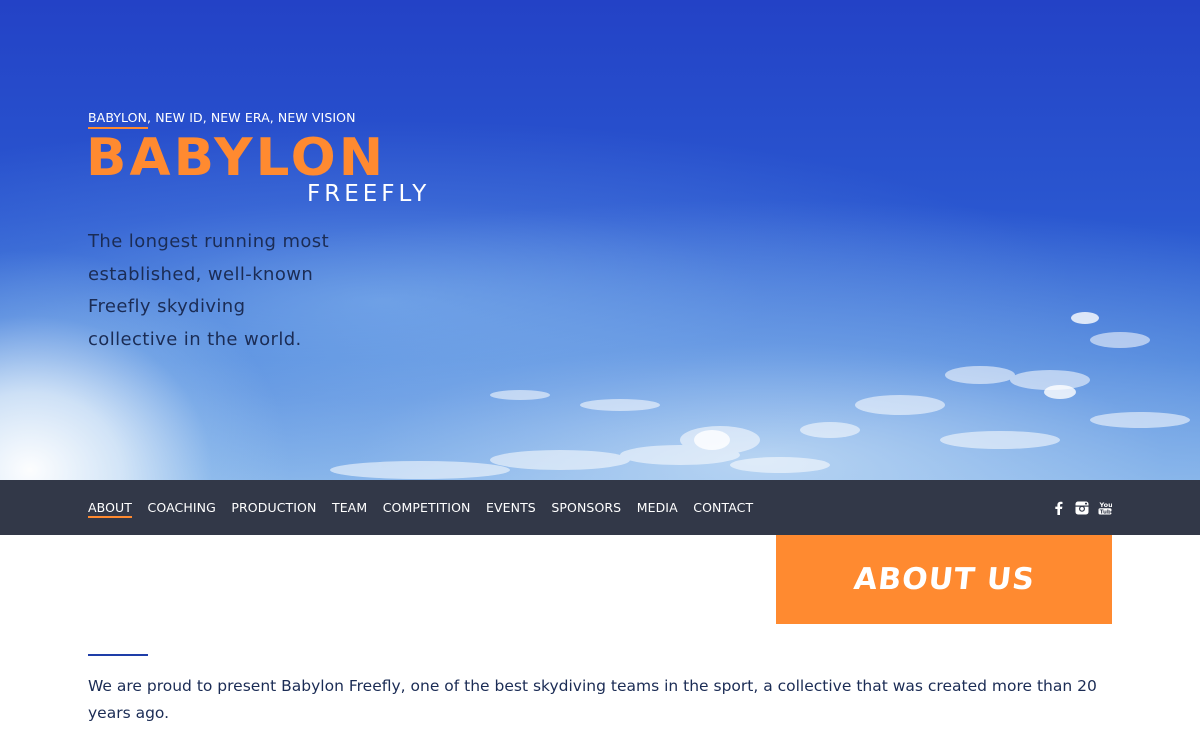 This screenshot has width=1200, height=740. What do you see at coordinates (1105, 505) in the screenshot?
I see `svg-text: You` at bounding box center [1105, 505].